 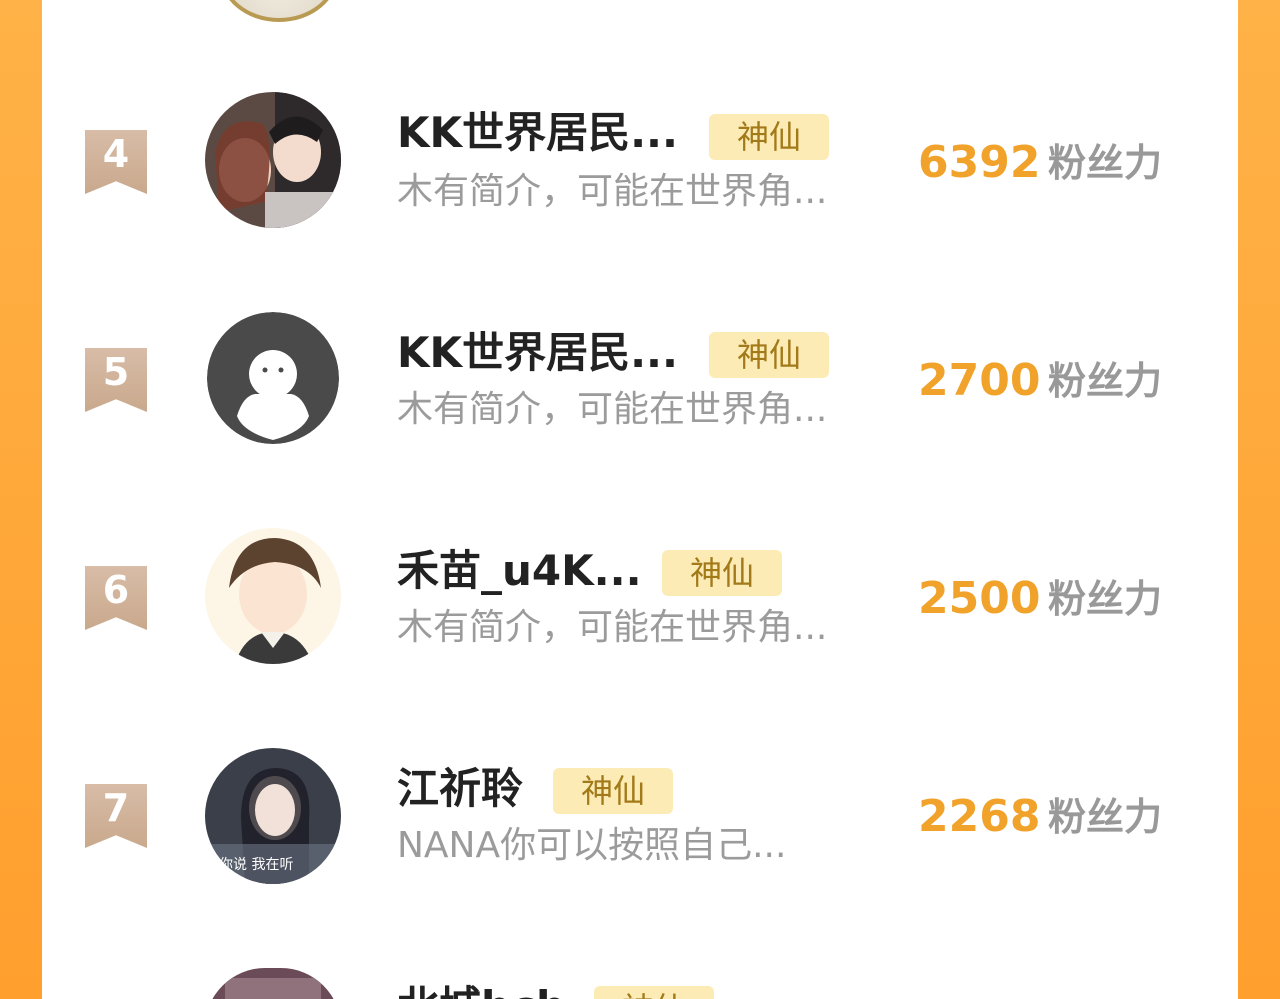 I want to click on avatar-caption: 你说 我在听, so click(x=256, y=865).